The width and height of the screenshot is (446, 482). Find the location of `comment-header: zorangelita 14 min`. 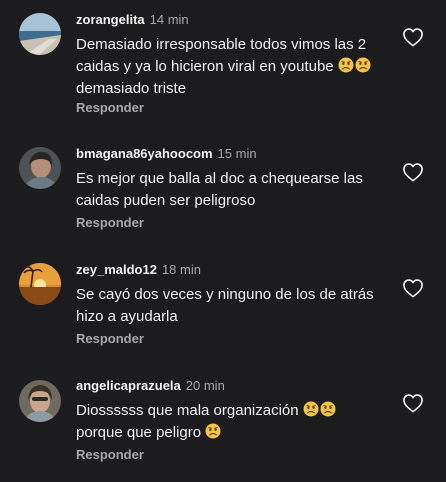

comment-header: zorangelita 14 min is located at coordinates (132, 20).